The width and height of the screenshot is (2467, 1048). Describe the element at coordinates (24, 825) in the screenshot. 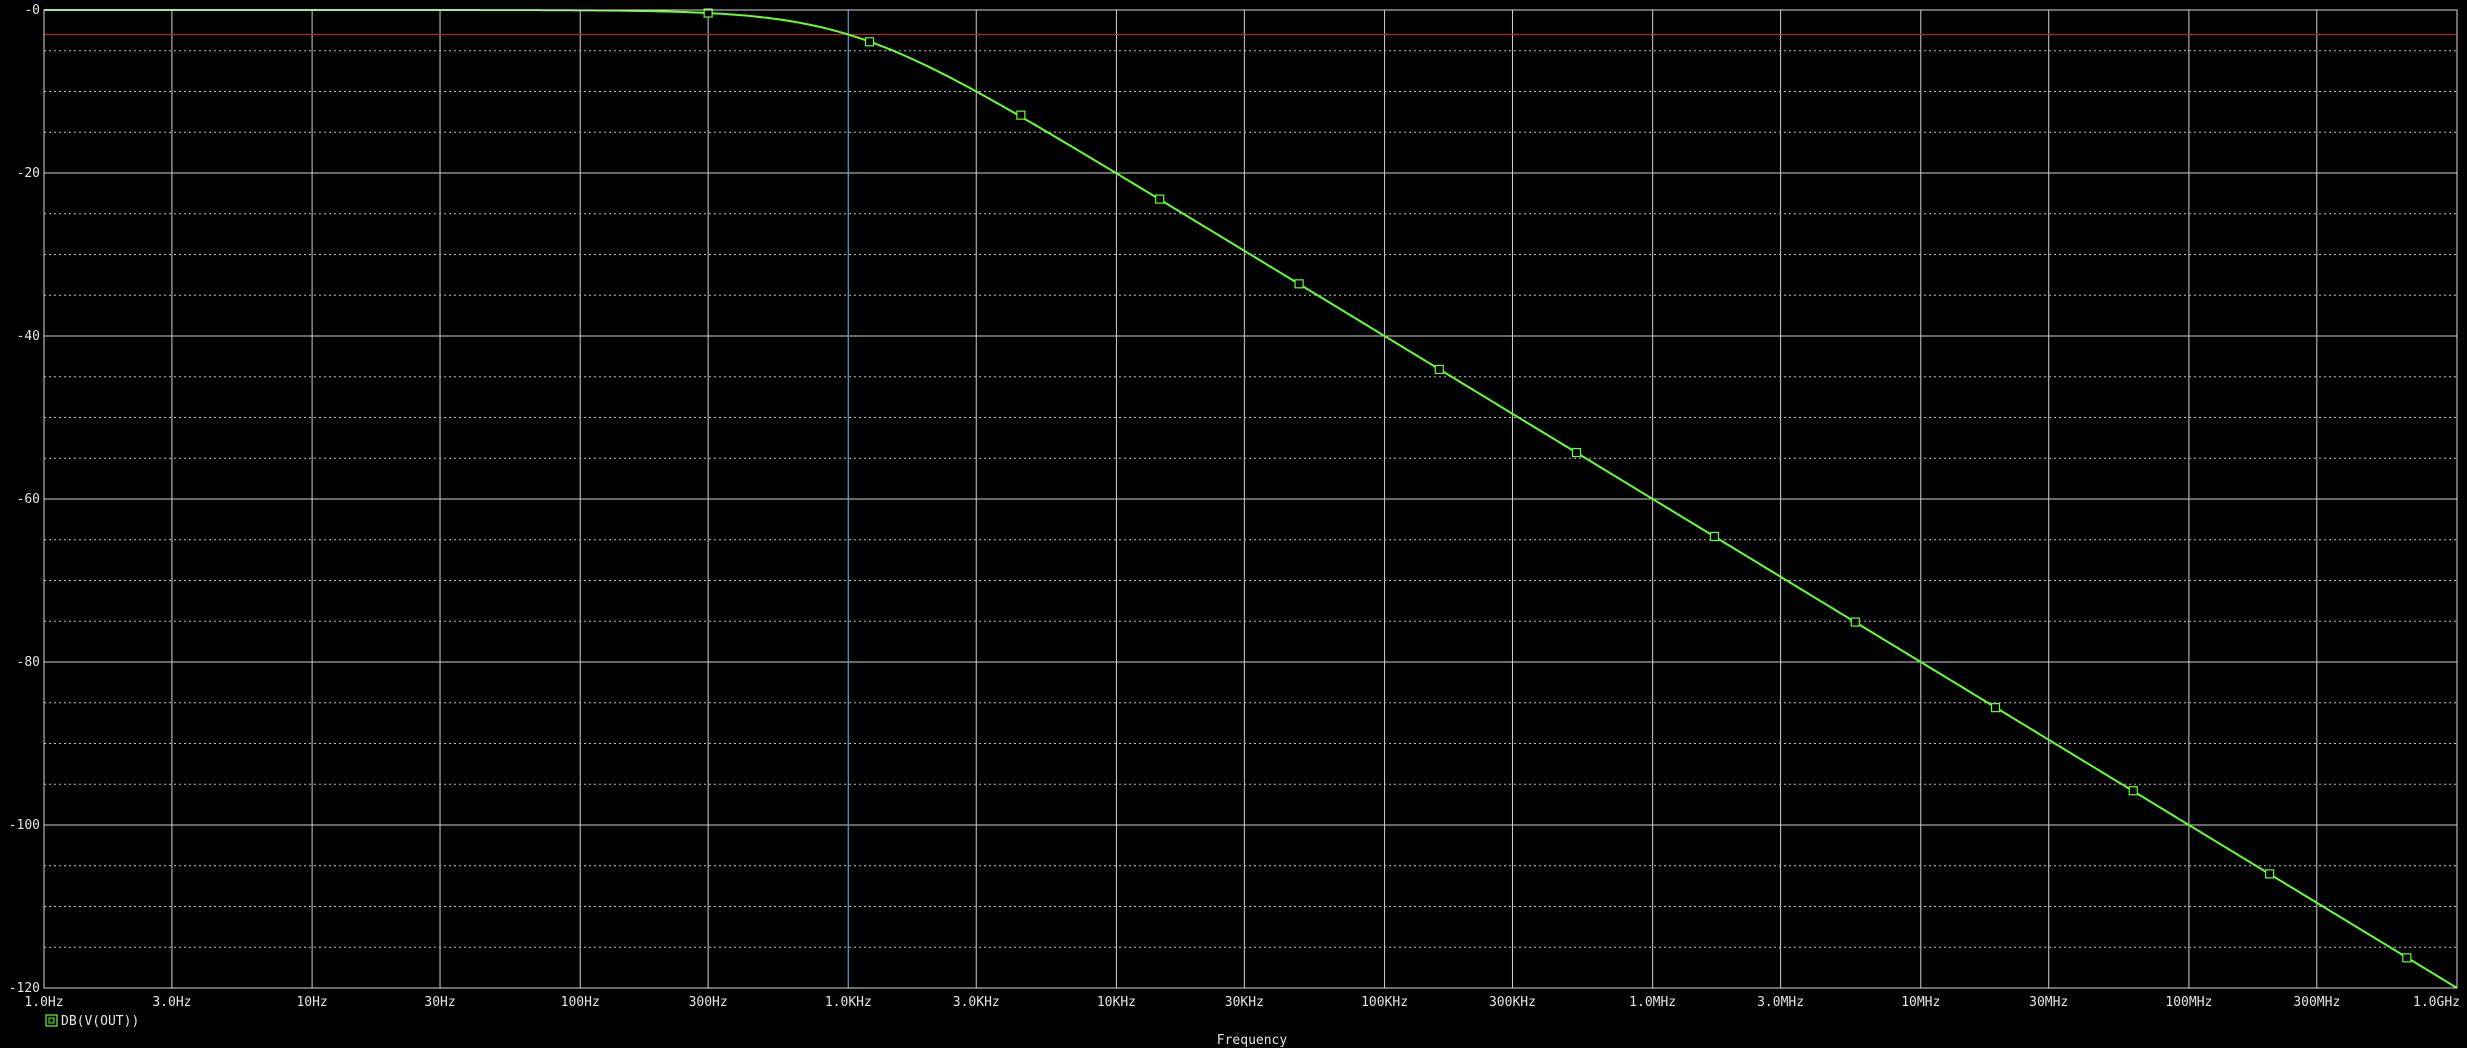

I see `y-tick-label: -100` at that location.